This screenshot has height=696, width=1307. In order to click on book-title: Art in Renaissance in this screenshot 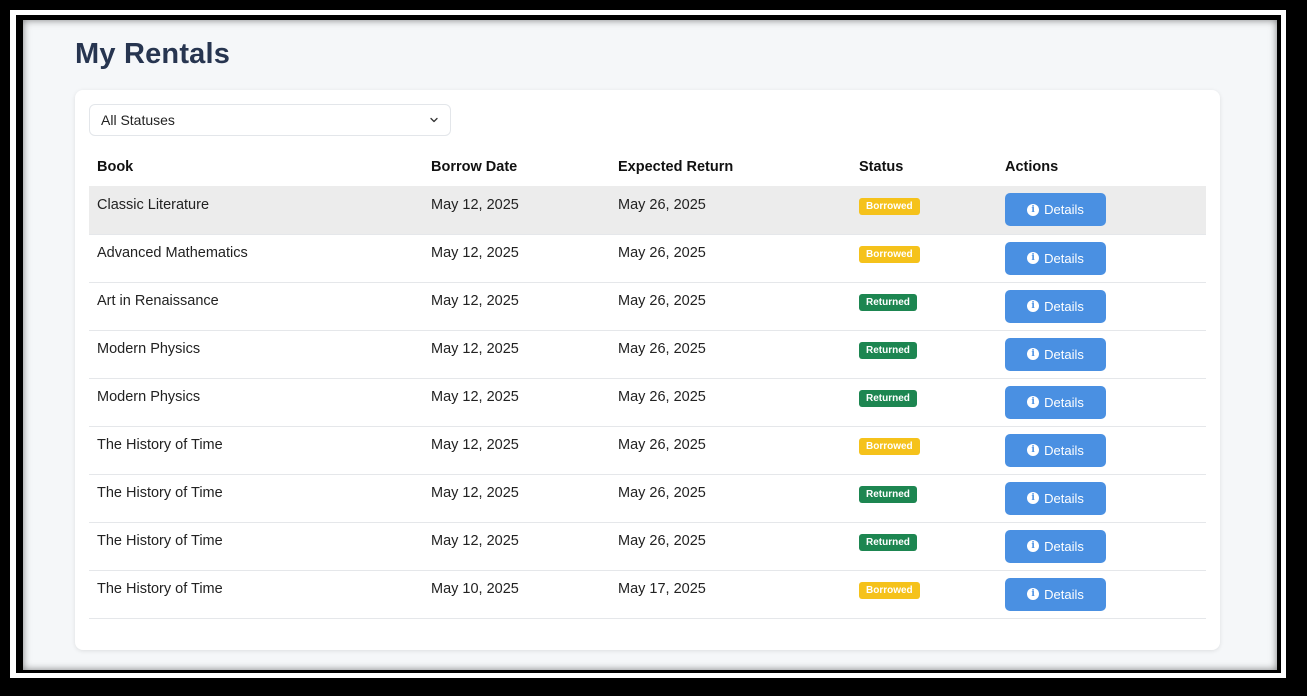, I will do `click(158, 301)`.